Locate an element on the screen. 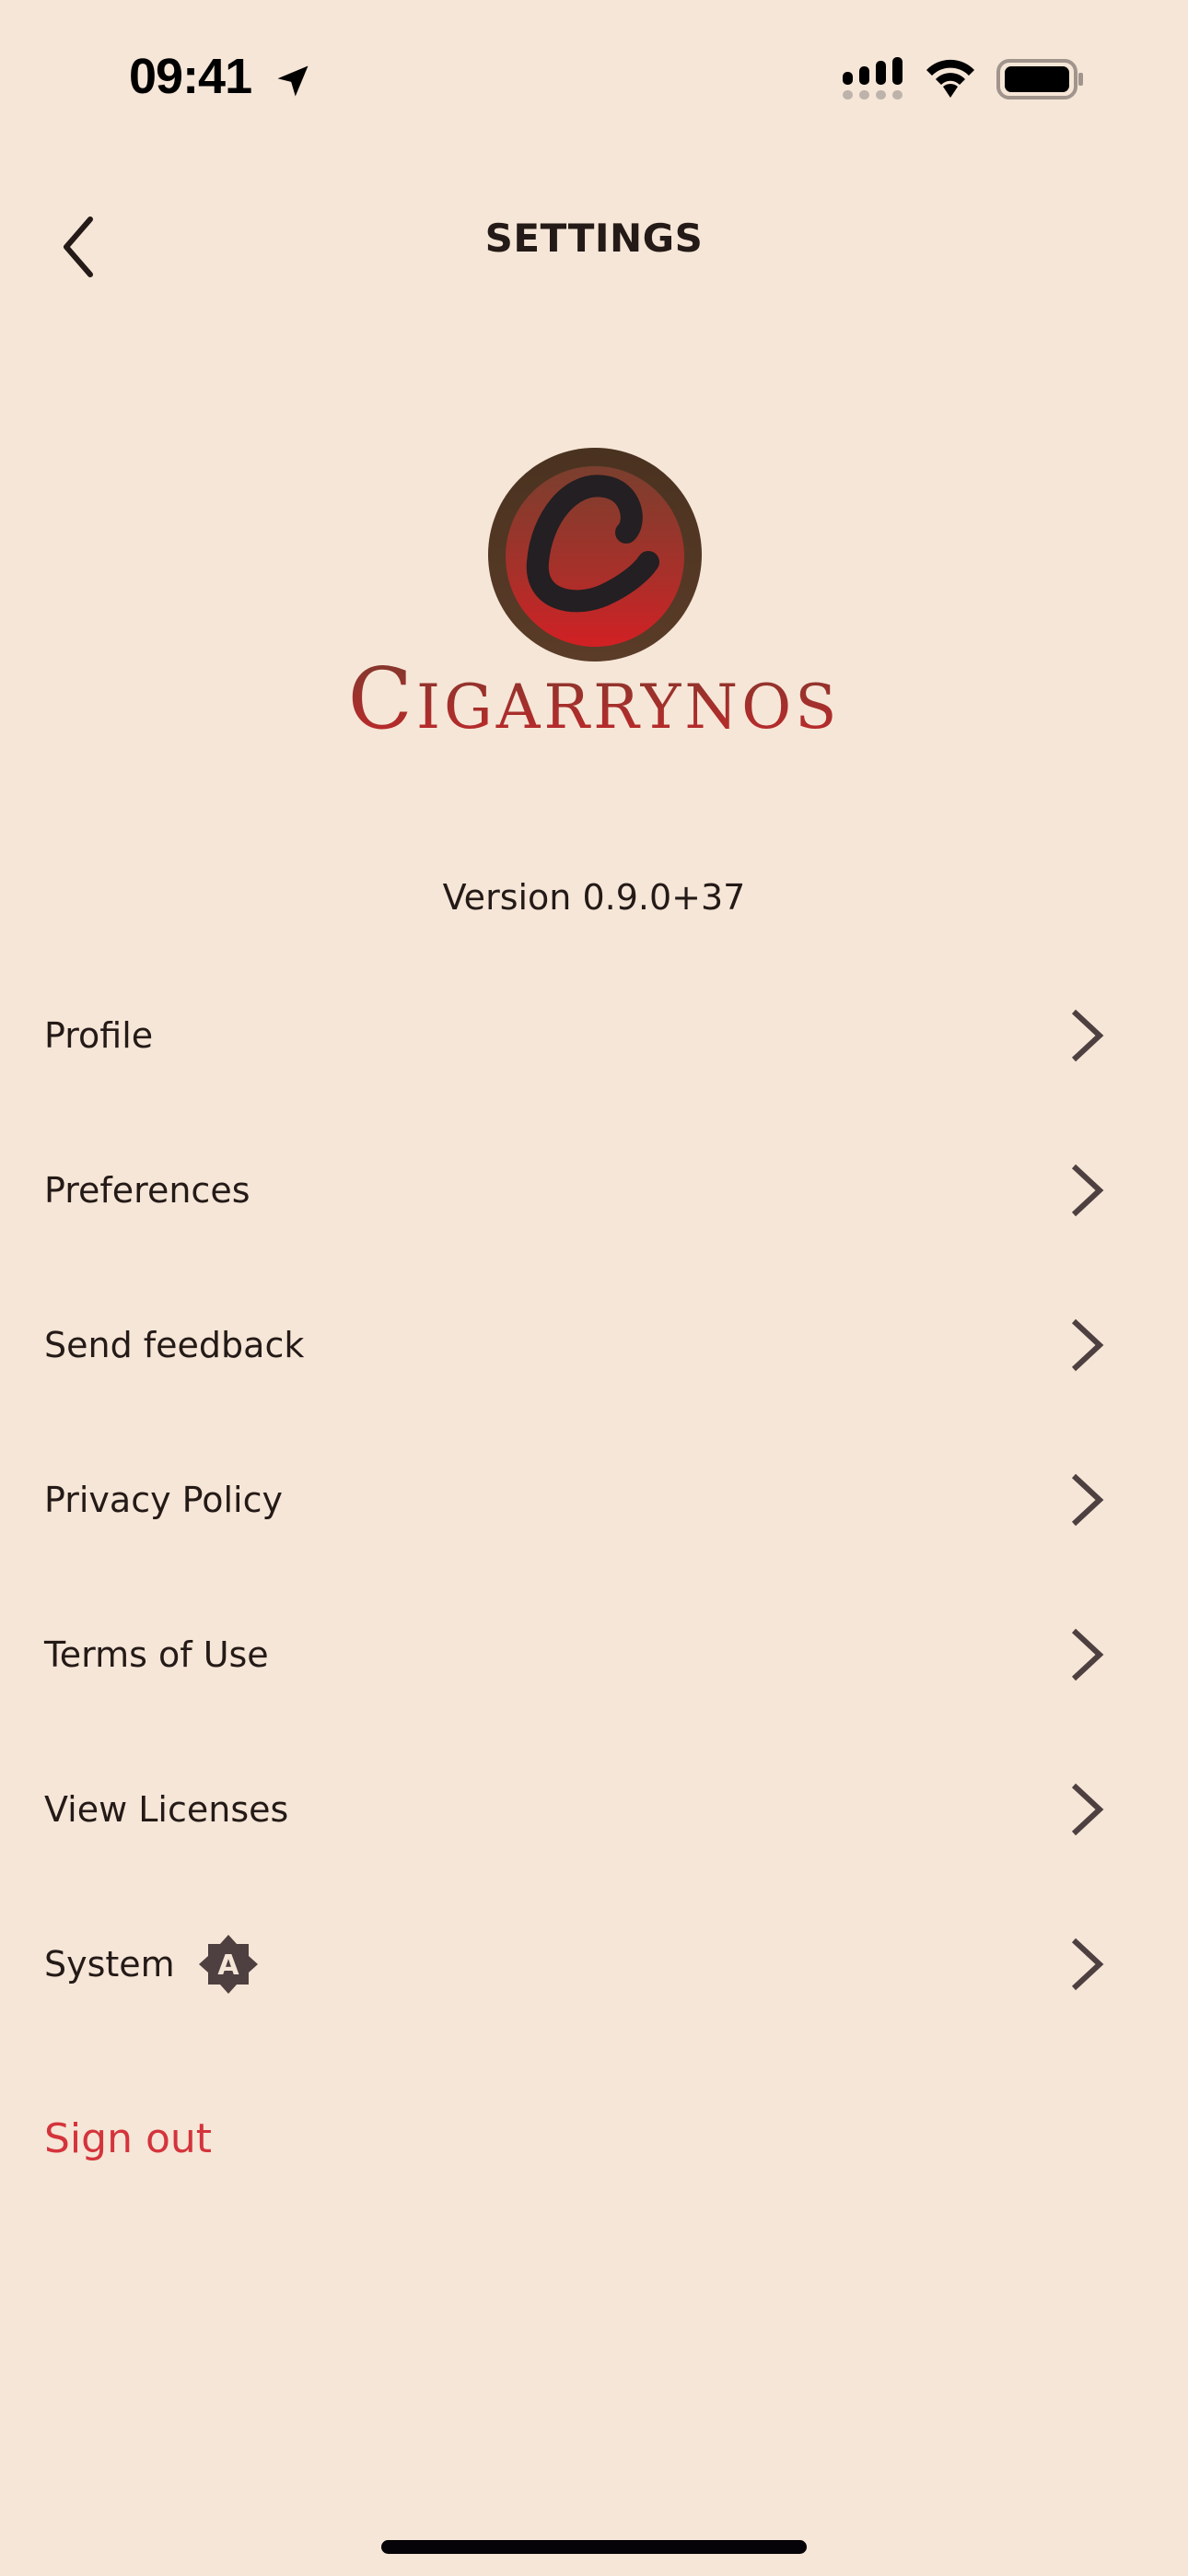 The height and width of the screenshot is (2576, 1188). svg-text: A is located at coordinates (228, 1966).